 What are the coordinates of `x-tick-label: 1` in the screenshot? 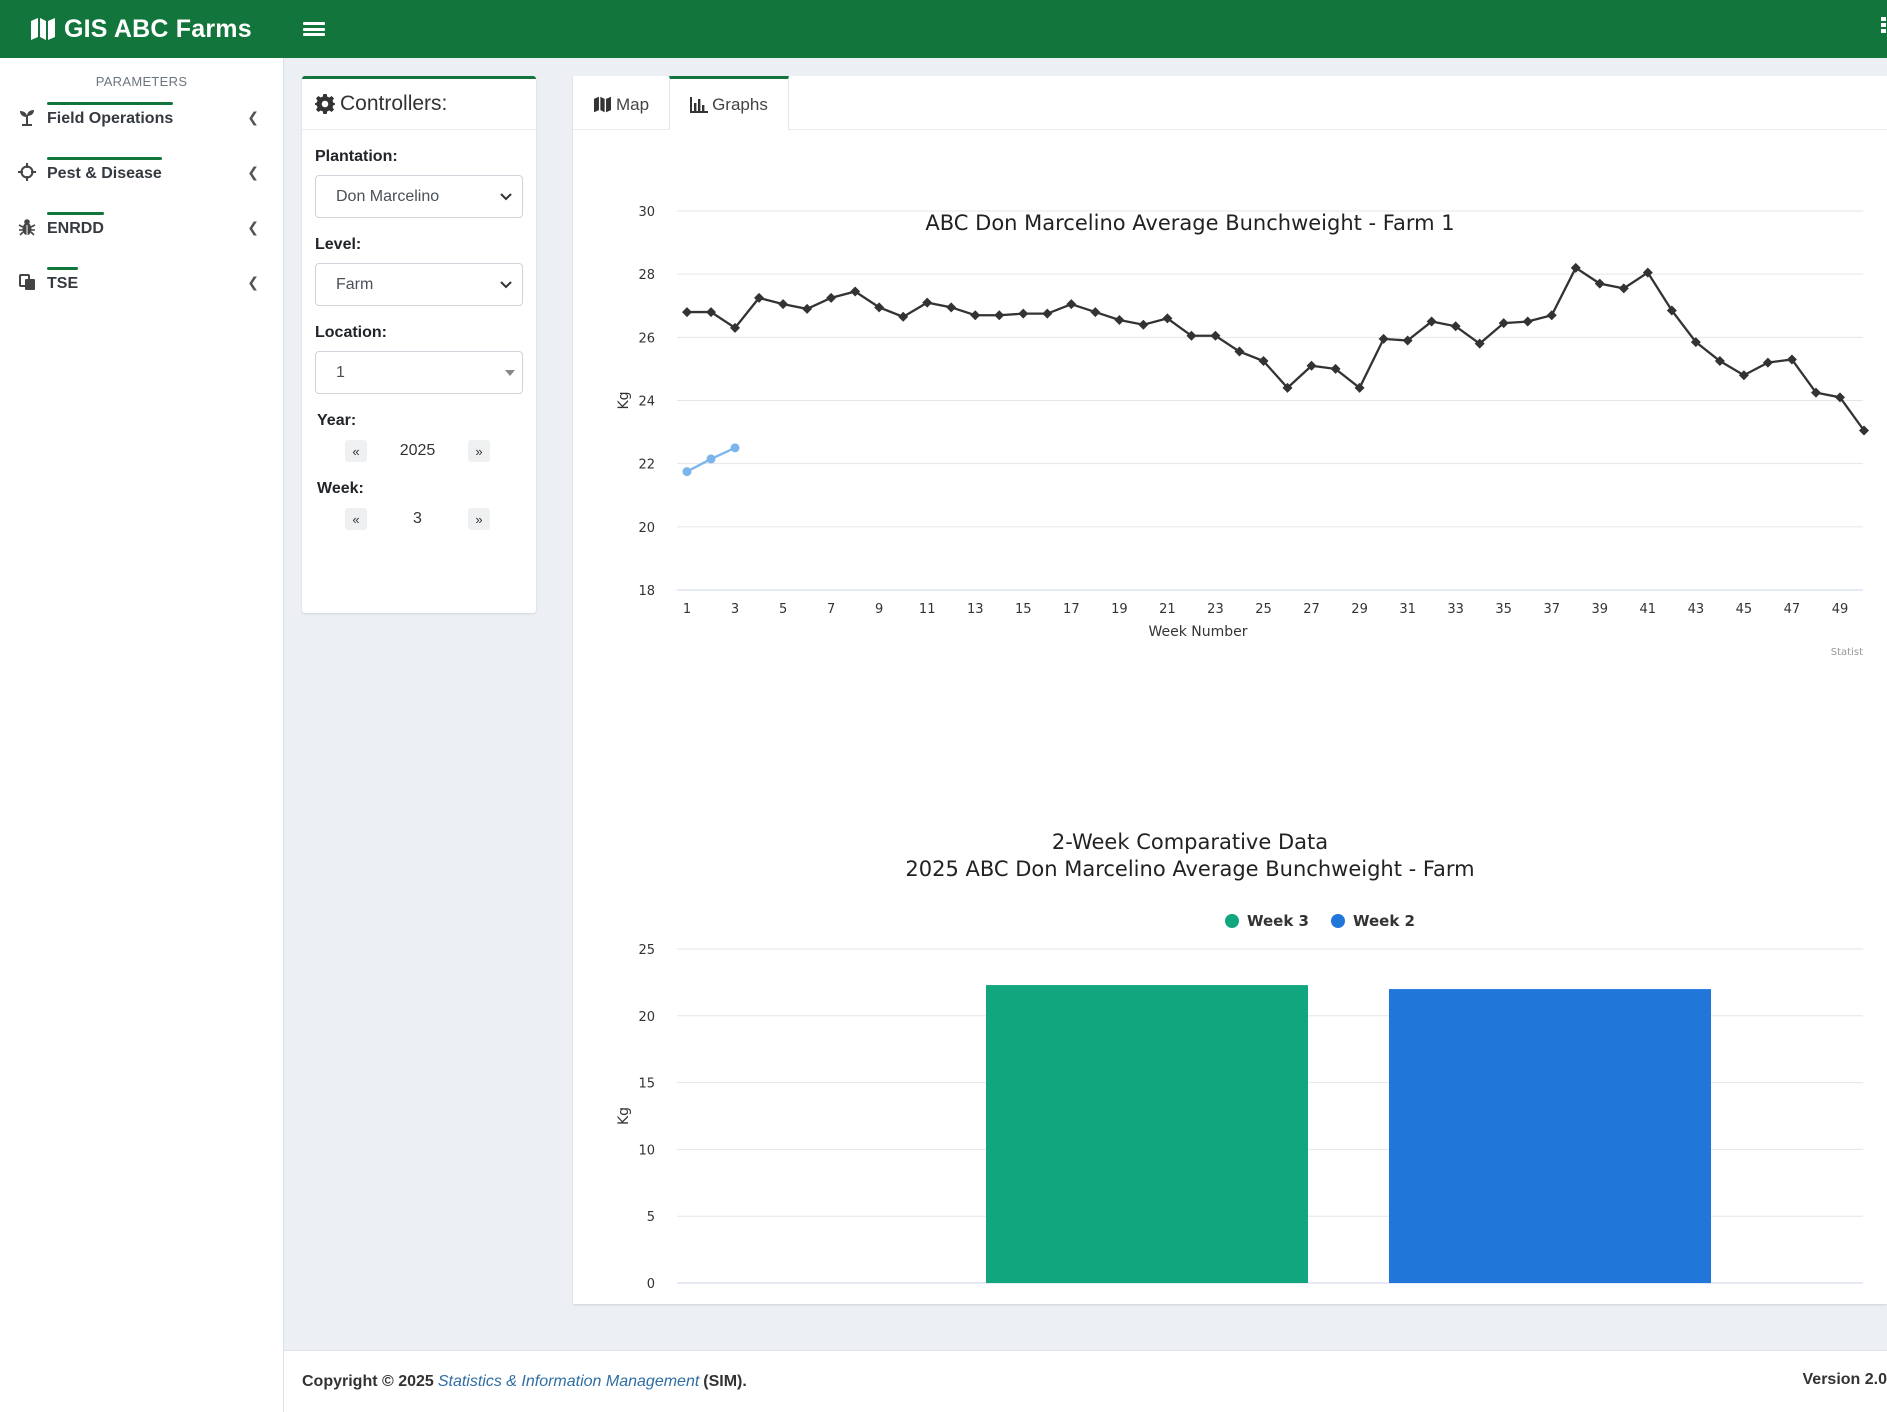 It's located at (687, 609).